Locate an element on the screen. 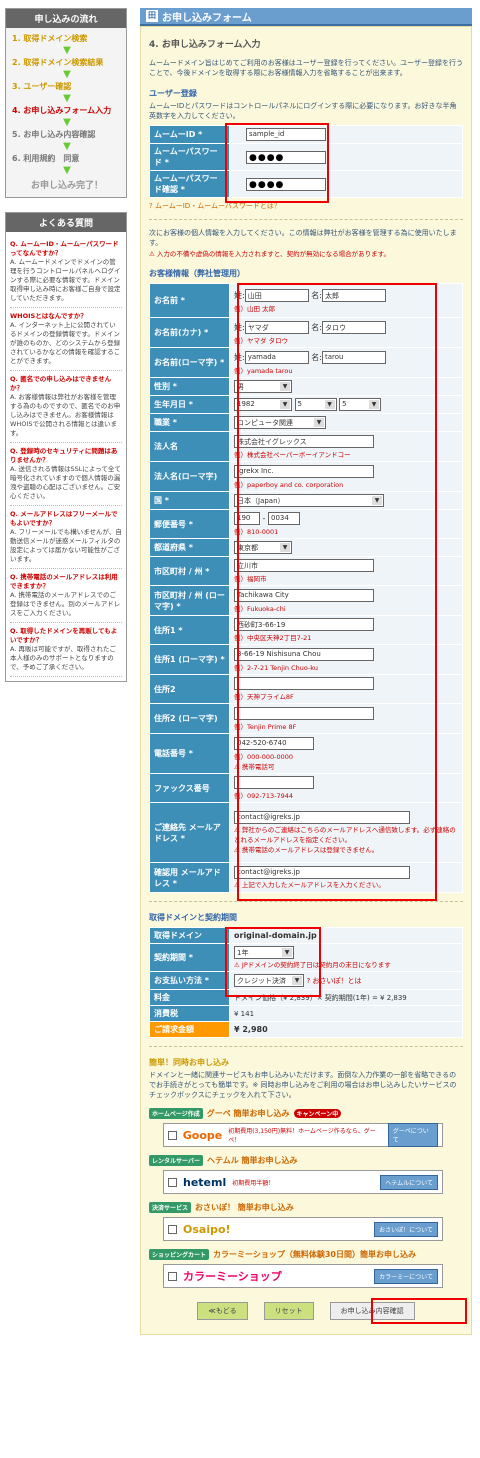 Image resolution: width=480 pixels, height=1458 pixels. birth-month-select: 5 is located at coordinates (315, 404).